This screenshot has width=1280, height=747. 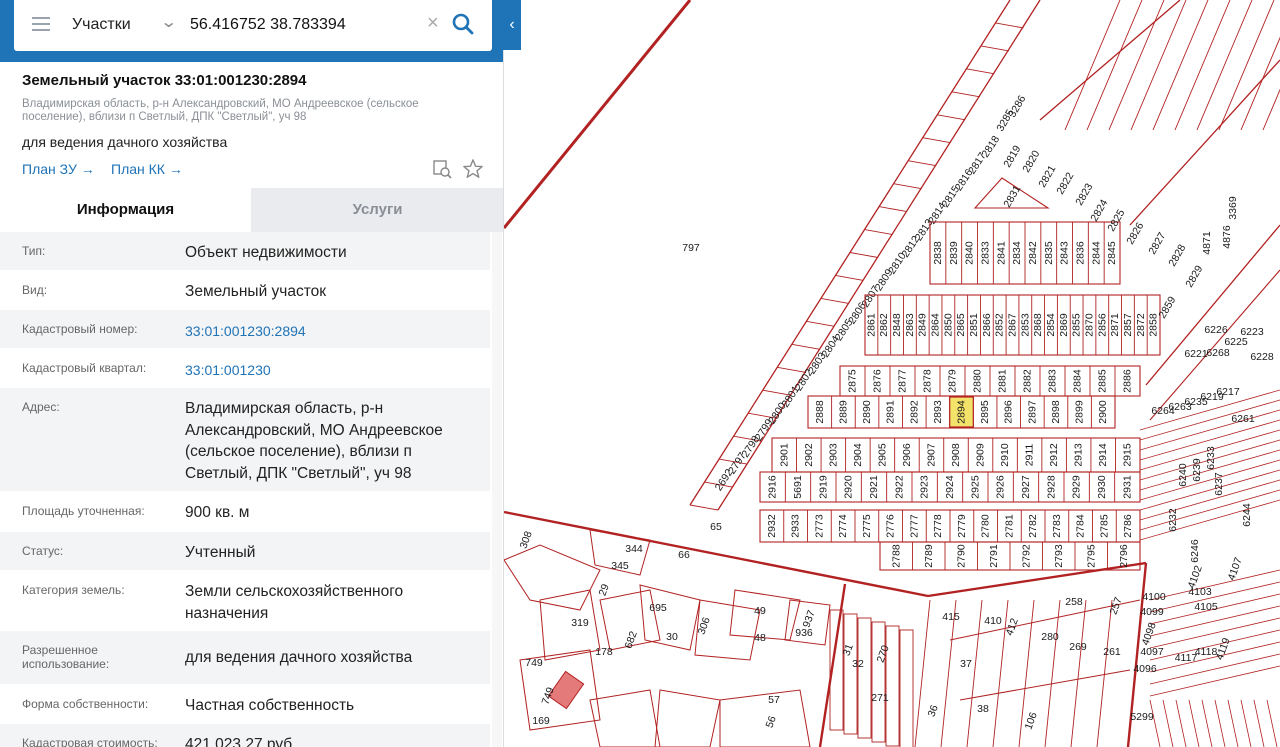 I want to click on parcel-label: 2888, so click(x=820, y=412).